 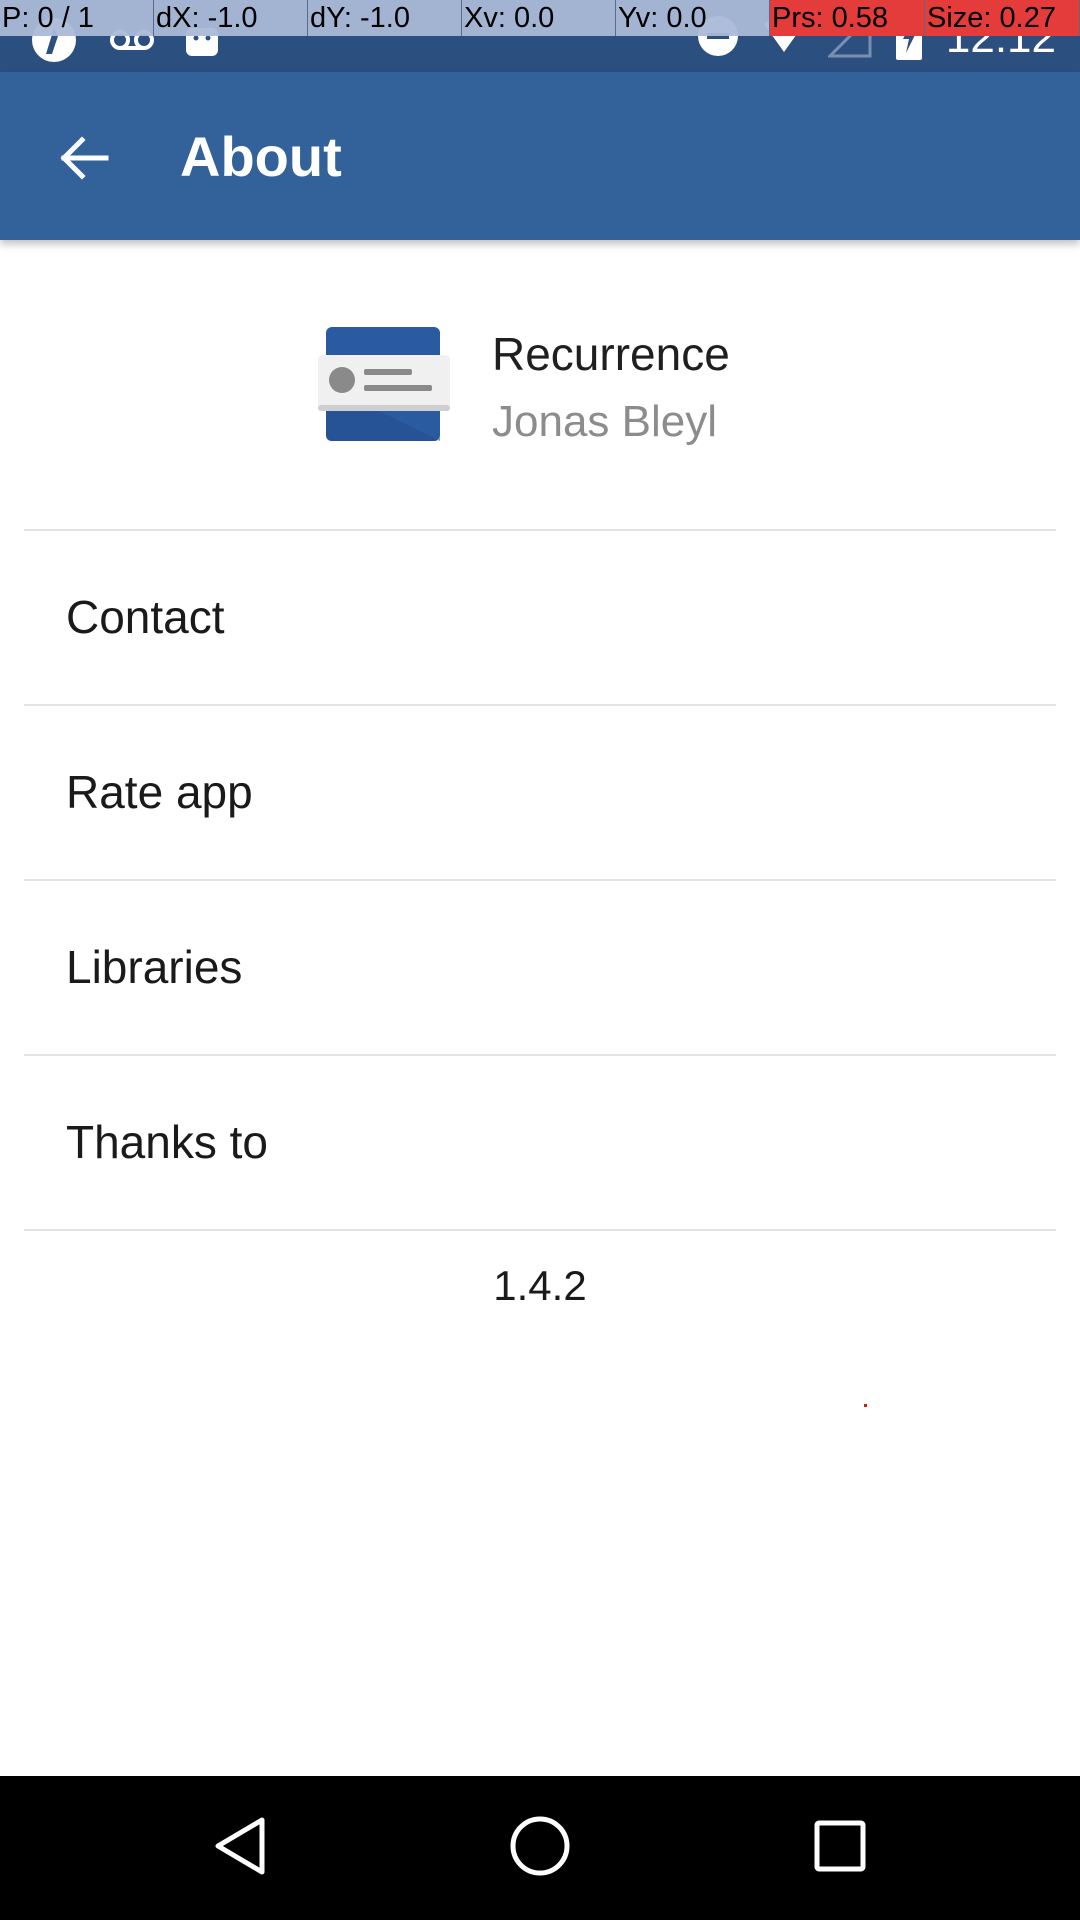 What do you see at coordinates (384, 390) in the screenshot?
I see `recurrence-app-icon` at bounding box center [384, 390].